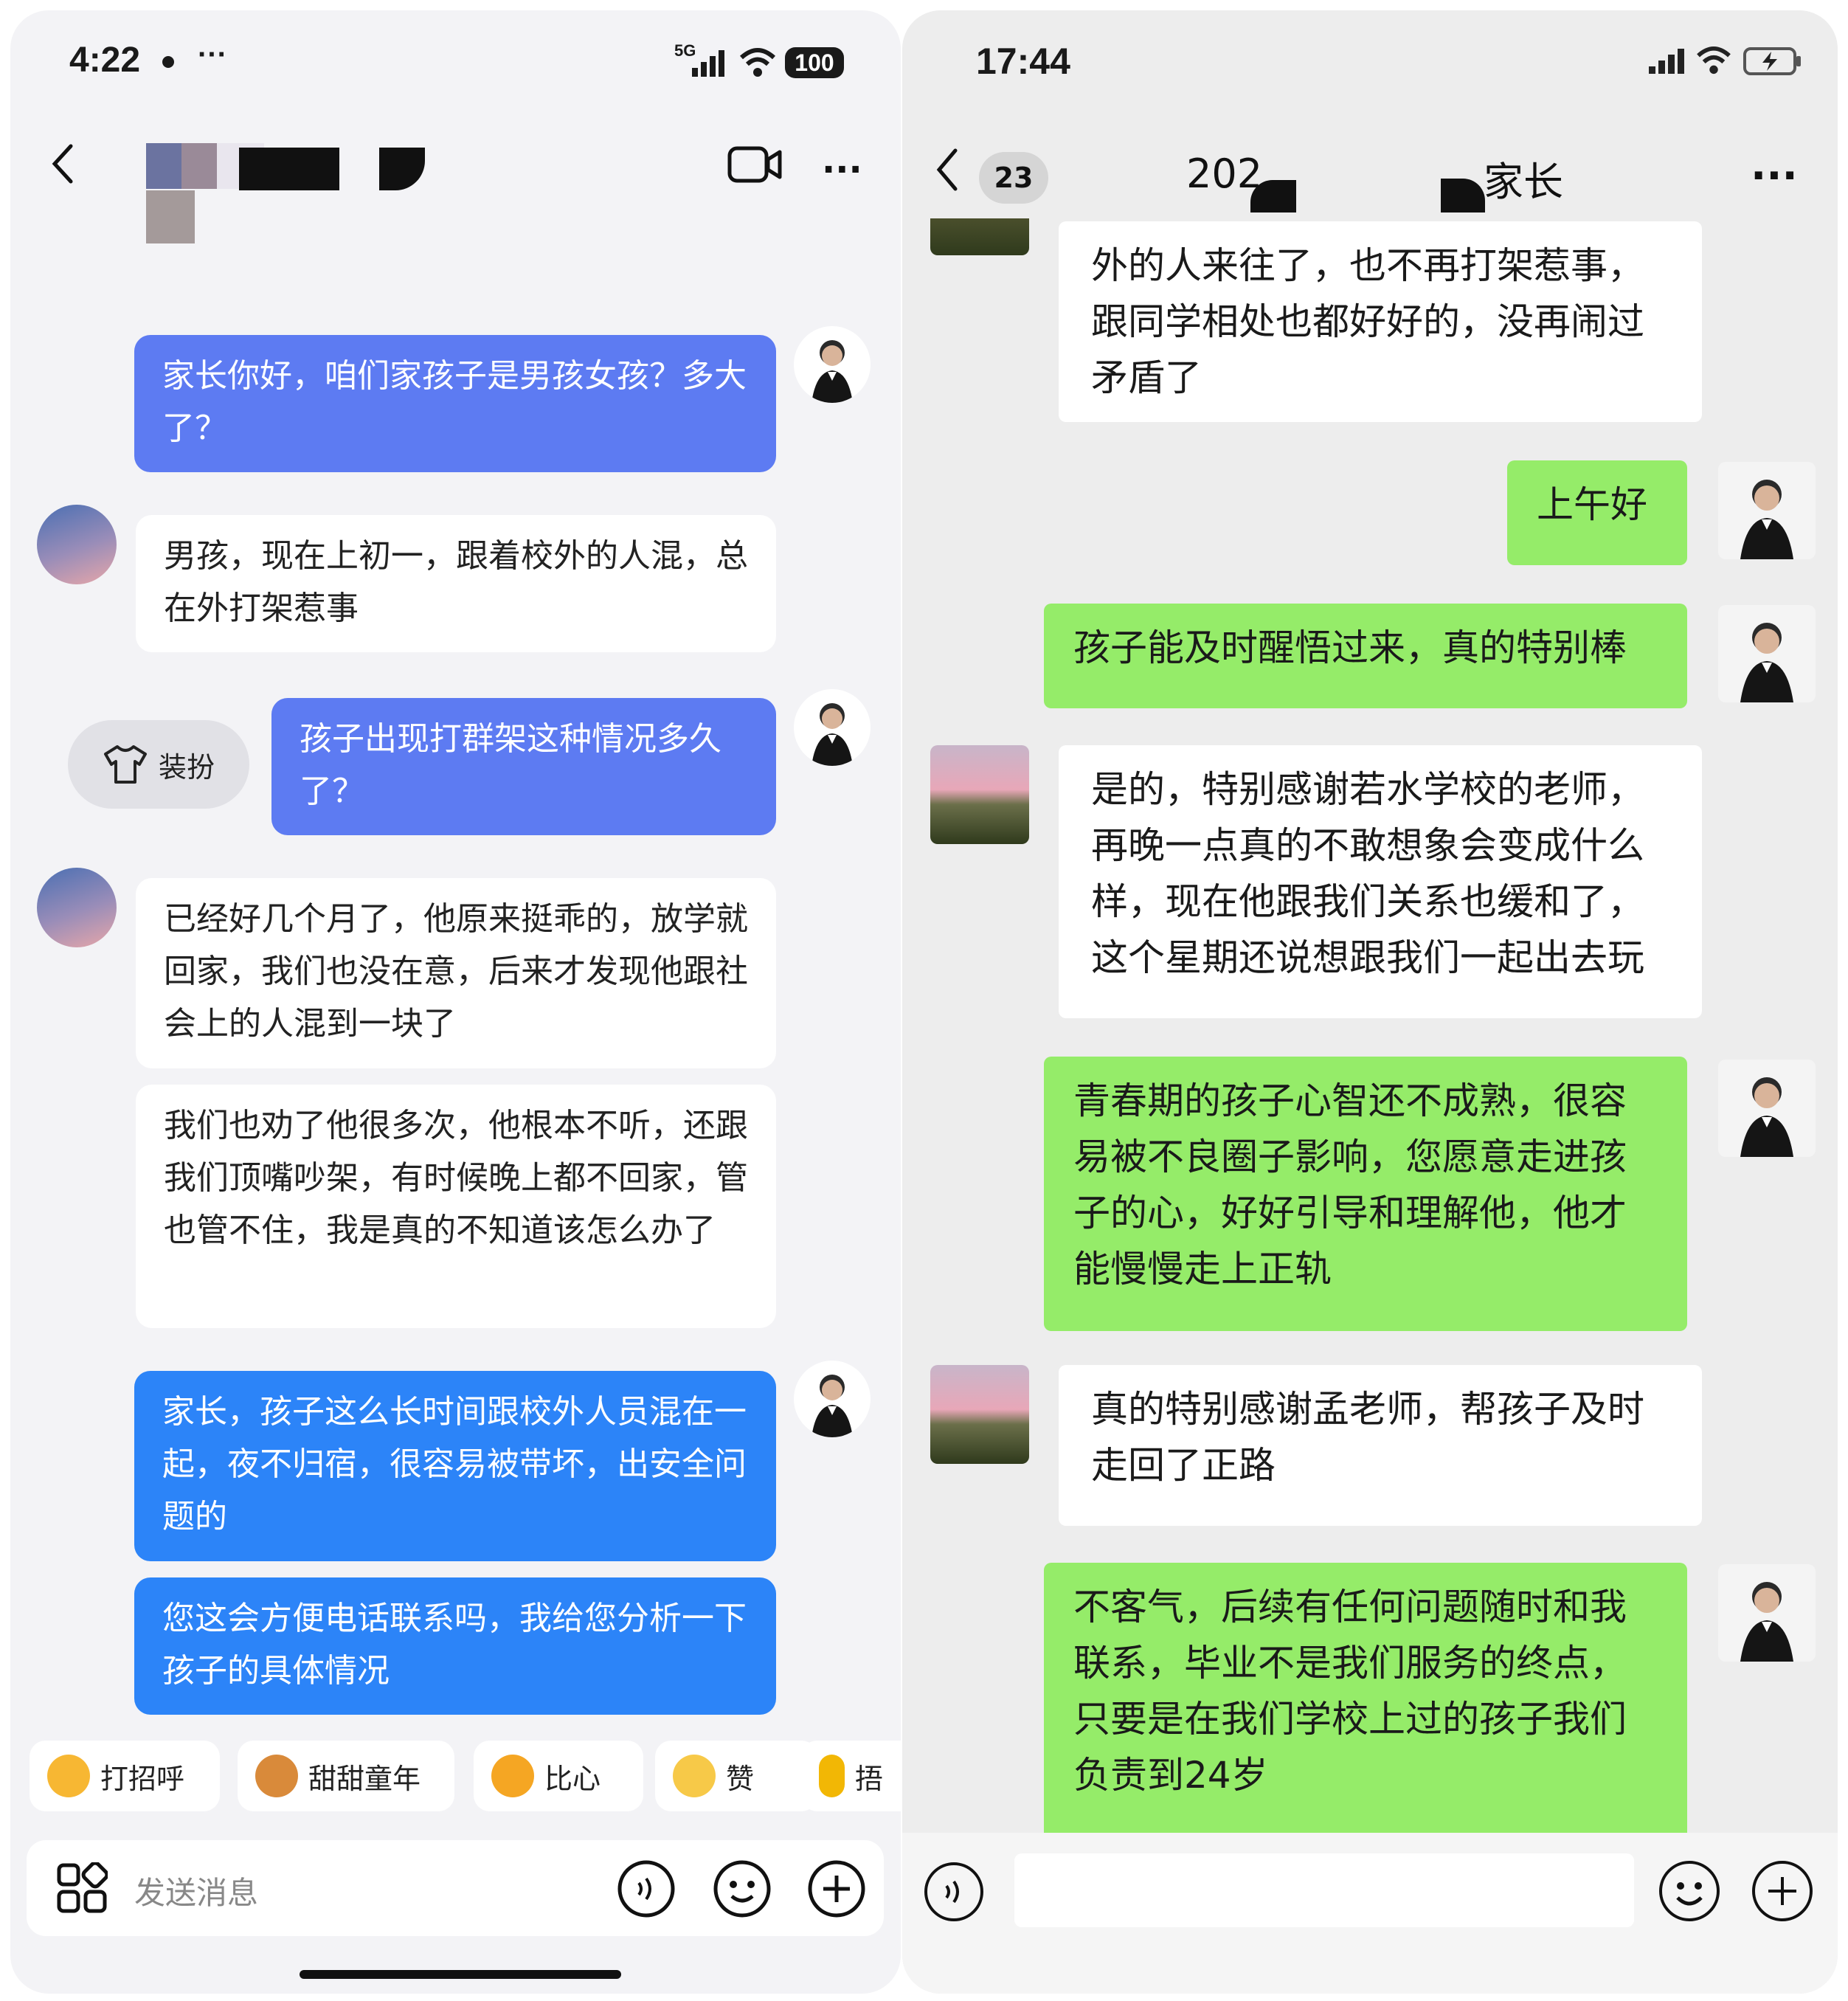  Describe the element at coordinates (186, 767) in the screenshot. I see `dress-up-label: 装扮` at that location.